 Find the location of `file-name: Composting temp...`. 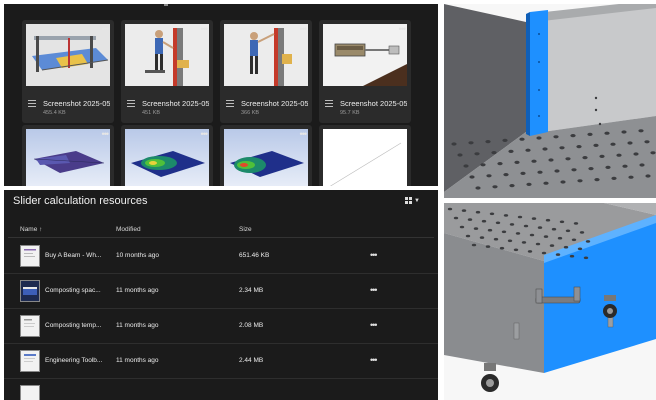

file-name: Composting temp... is located at coordinates (73, 325).